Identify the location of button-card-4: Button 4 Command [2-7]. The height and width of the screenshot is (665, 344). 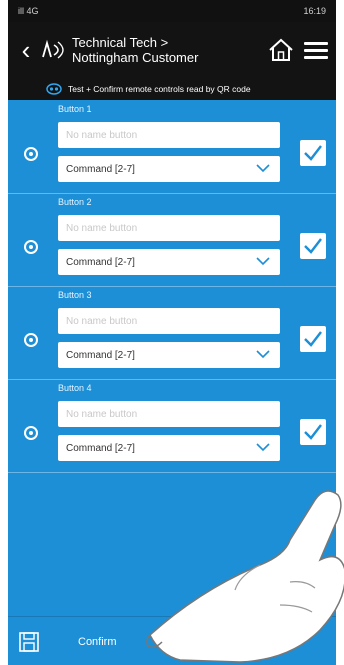
(172, 426).